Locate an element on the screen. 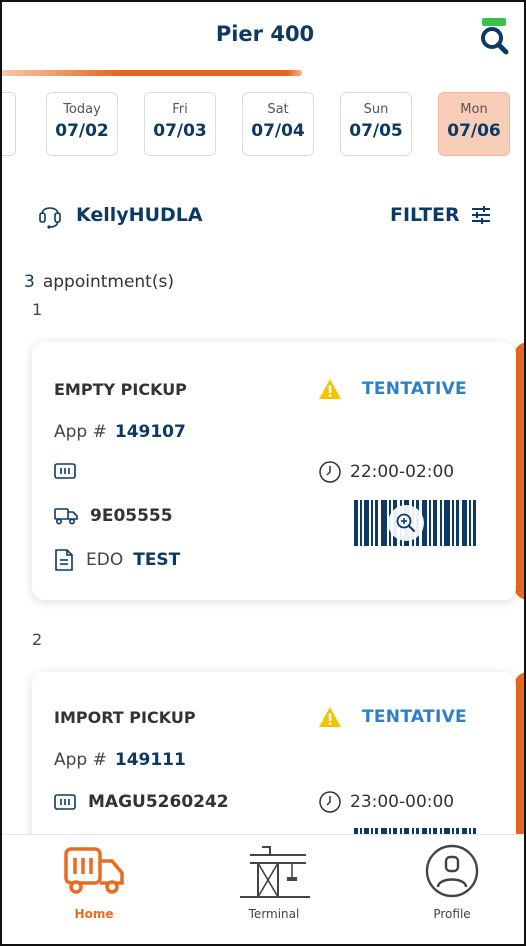 Image resolution: width=526 pixels, height=946 pixels. page-title: Pier 400 is located at coordinates (265, 34).